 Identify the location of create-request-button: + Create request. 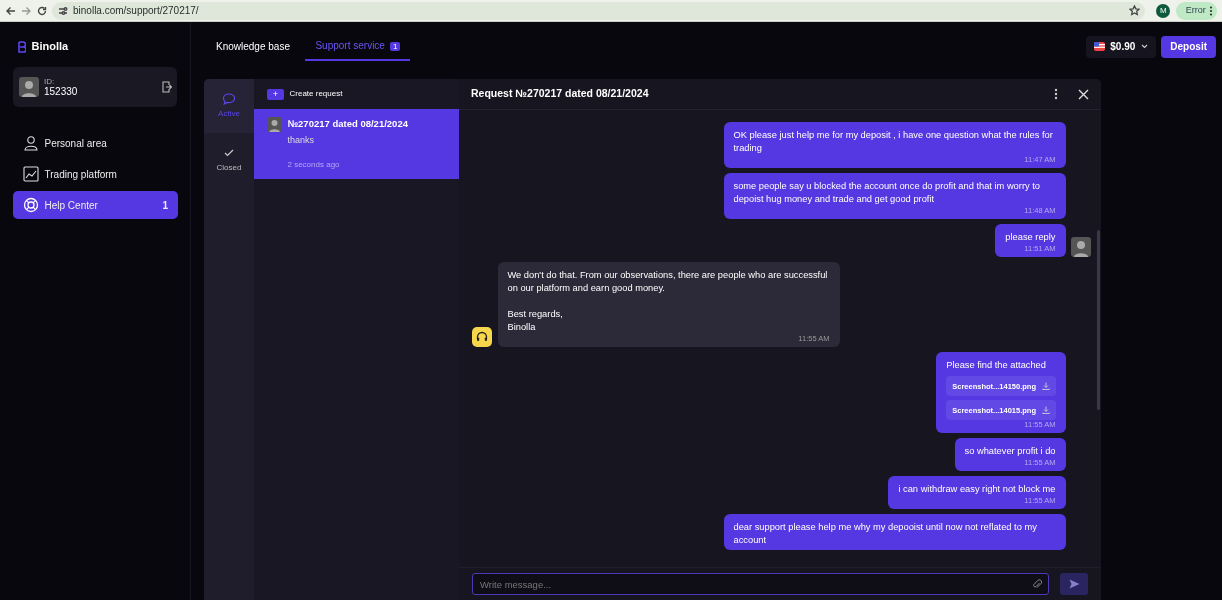
(305, 94).